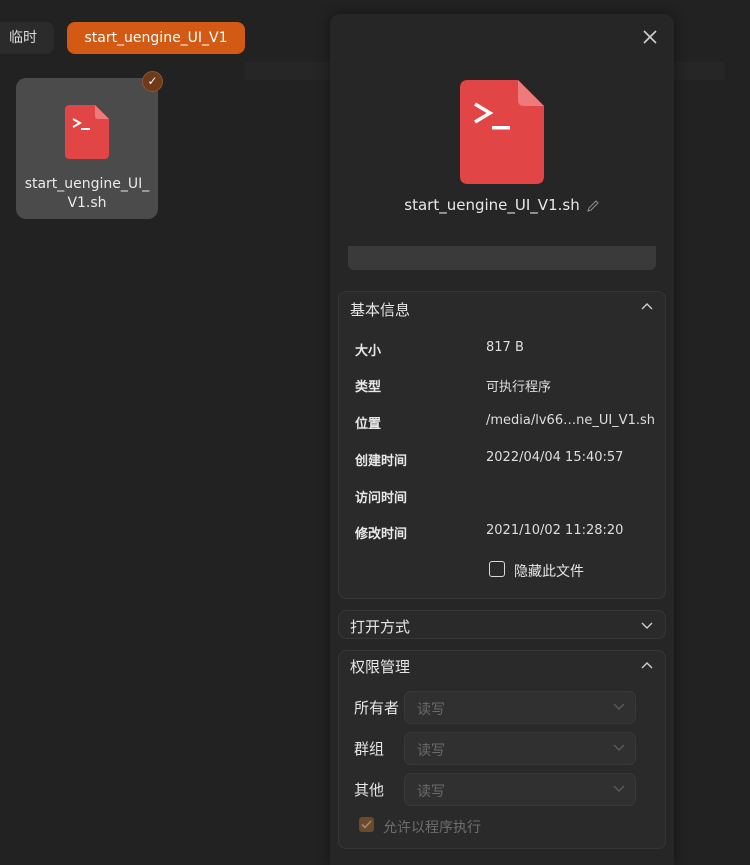  What do you see at coordinates (520, 707) in the screenshot?
I see `owner-permission-select: 读写` at bounding box center [520, 707].